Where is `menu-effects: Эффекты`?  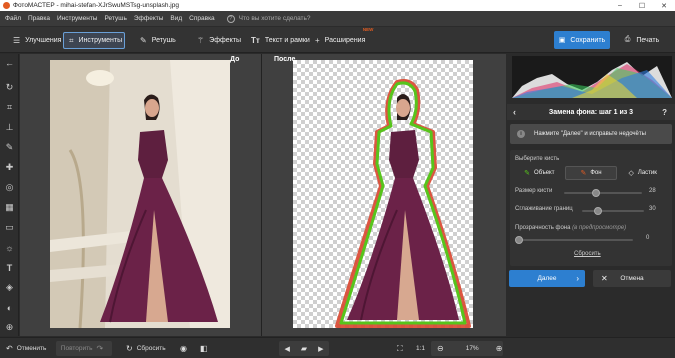
menu-effects: Эффекты is located at coordinates (149, 18).